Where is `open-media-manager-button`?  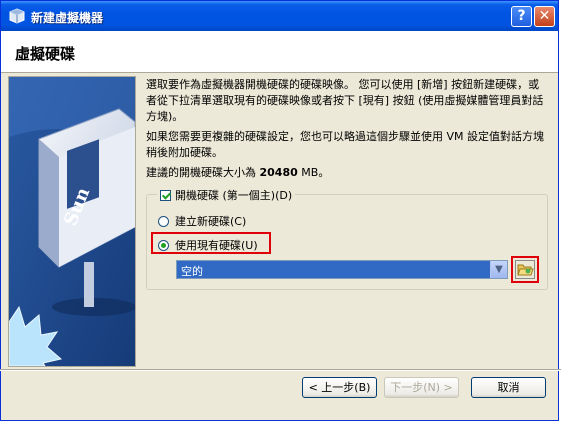
open-media-manager-button is located at coordinates (525, 269).